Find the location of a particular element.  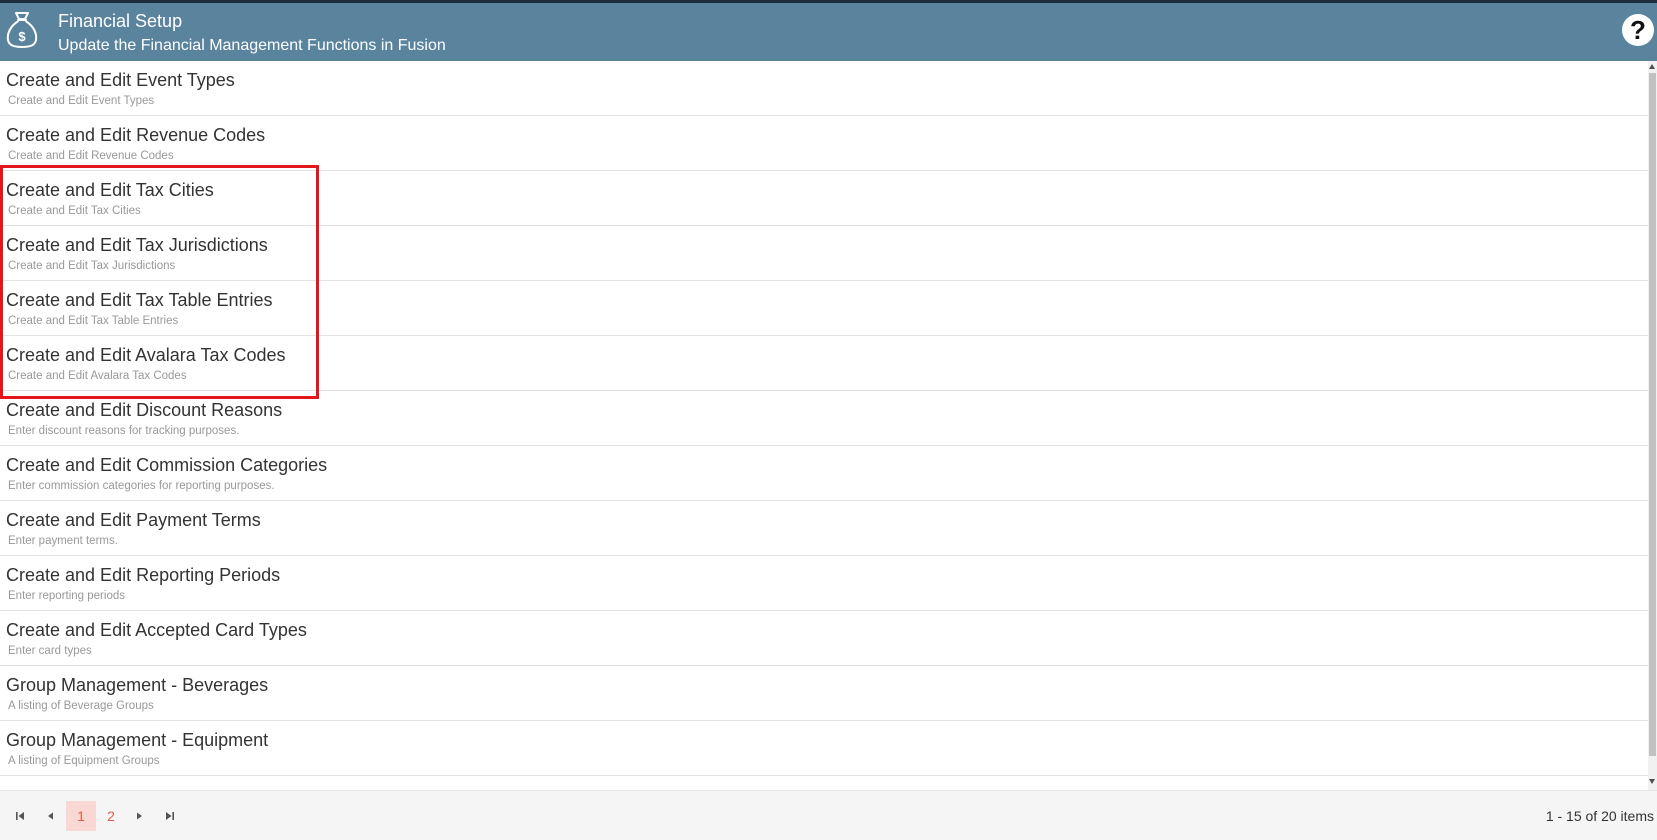

list-item-title: Create and Edit Tax Cities is located at coordinates (110, 190).